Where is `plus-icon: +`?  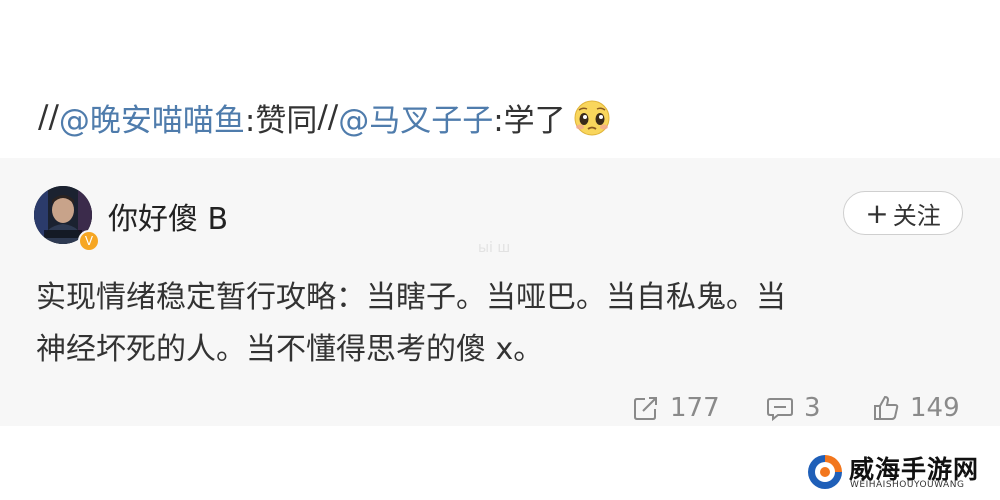
plus-icon: + is located at coordinates (877, 213).